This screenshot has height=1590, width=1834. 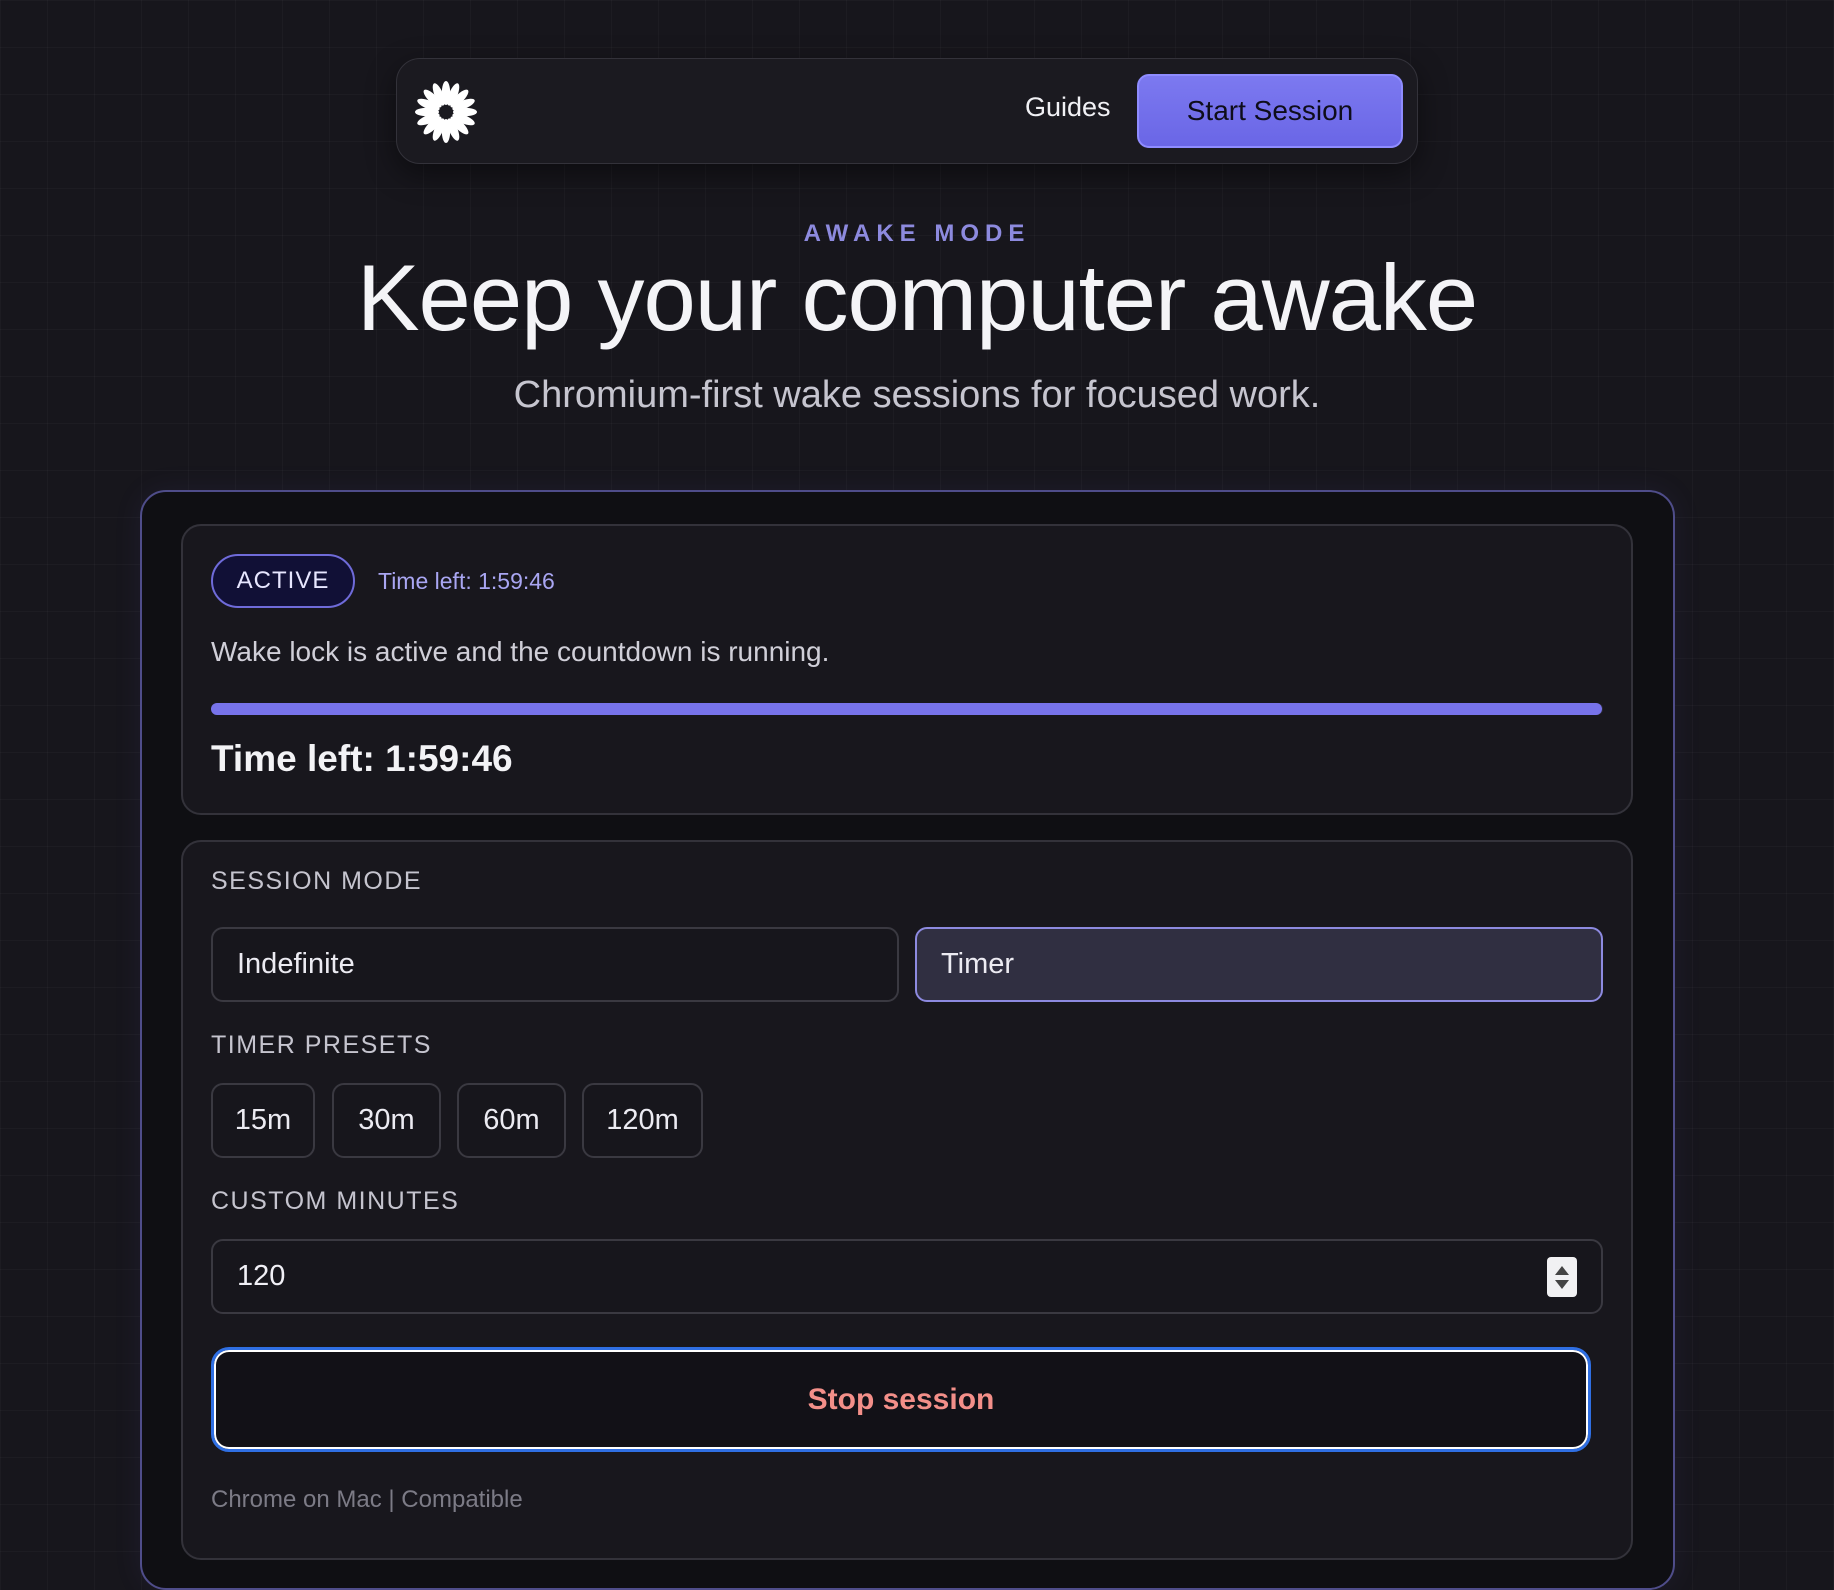 What do you see at coordinates (386, 1120) in the screenshot?
I see `preset-30m-button: 30m` at bounding box center [386, 1120].